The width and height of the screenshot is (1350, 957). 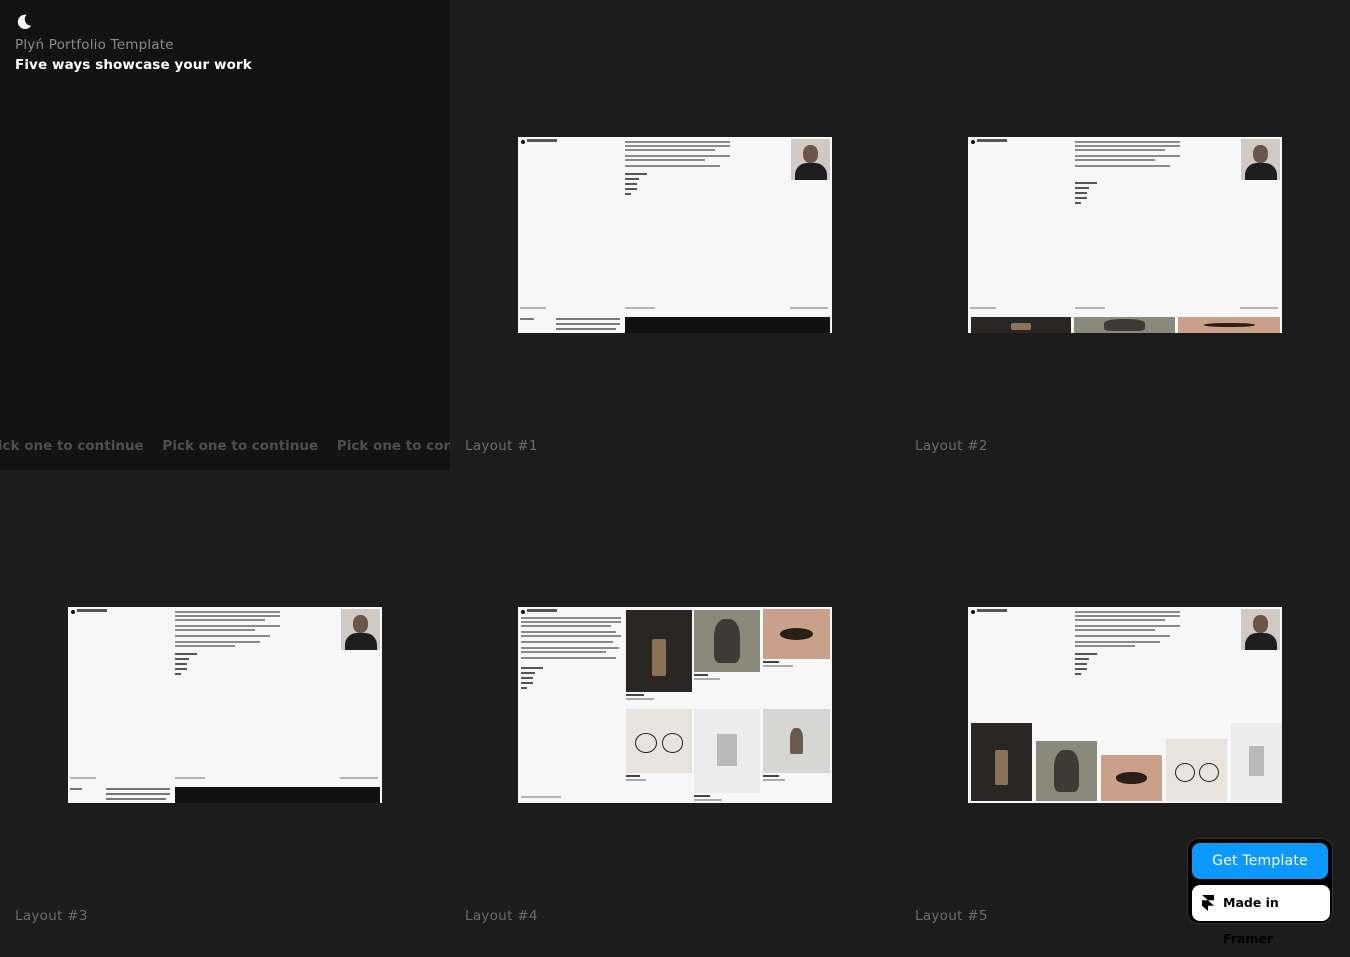 What do you see at coordinates (1208, 903) in the screenshot?
I see `framer-logo-icon` at bounding box center [1208, 903].